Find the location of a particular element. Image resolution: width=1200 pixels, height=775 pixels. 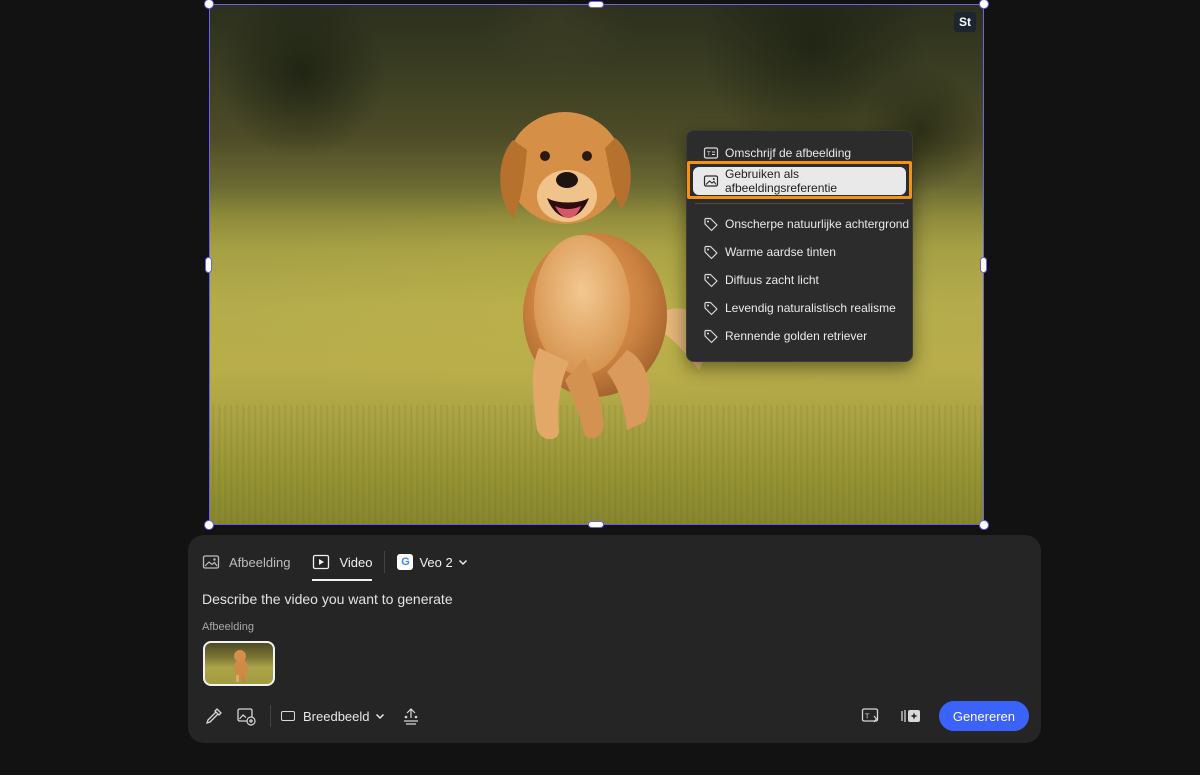

add-image-button is located at coordinates (246, 716).